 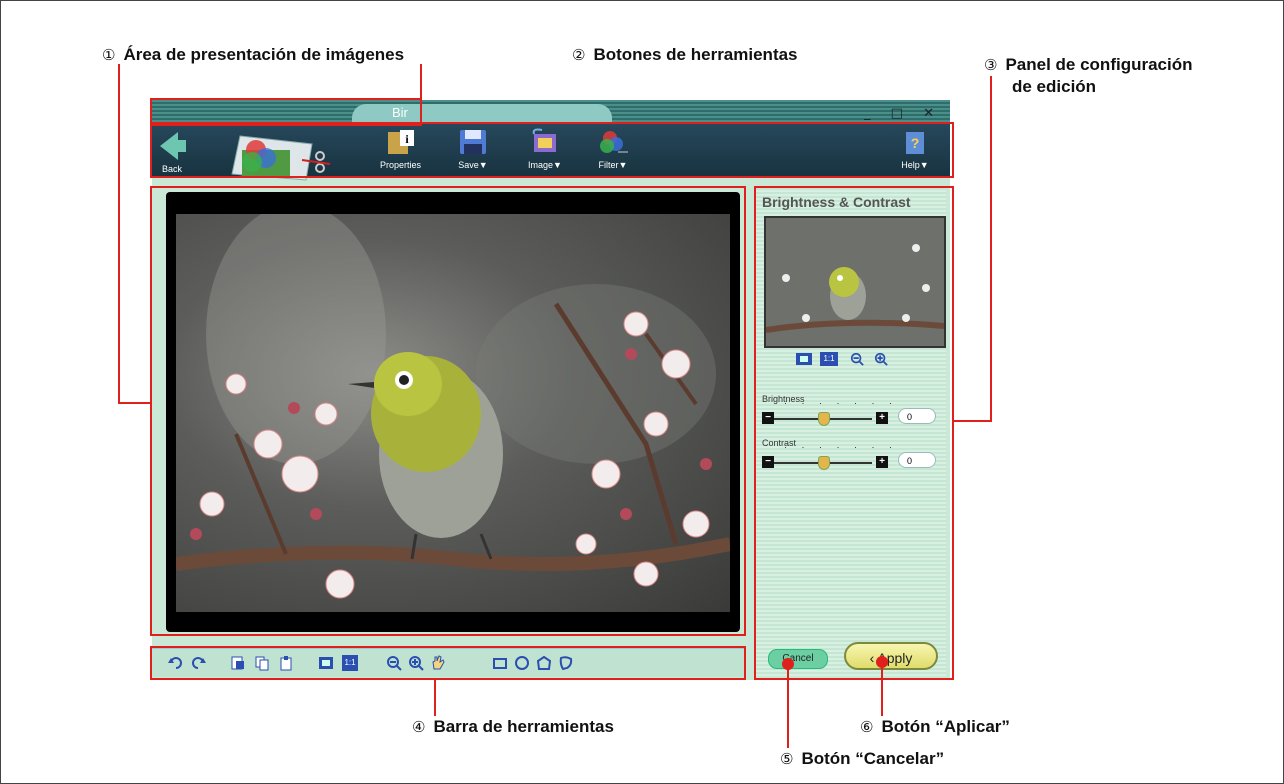 I want to click on leader-image-area-h, so click(x=135, y=403).